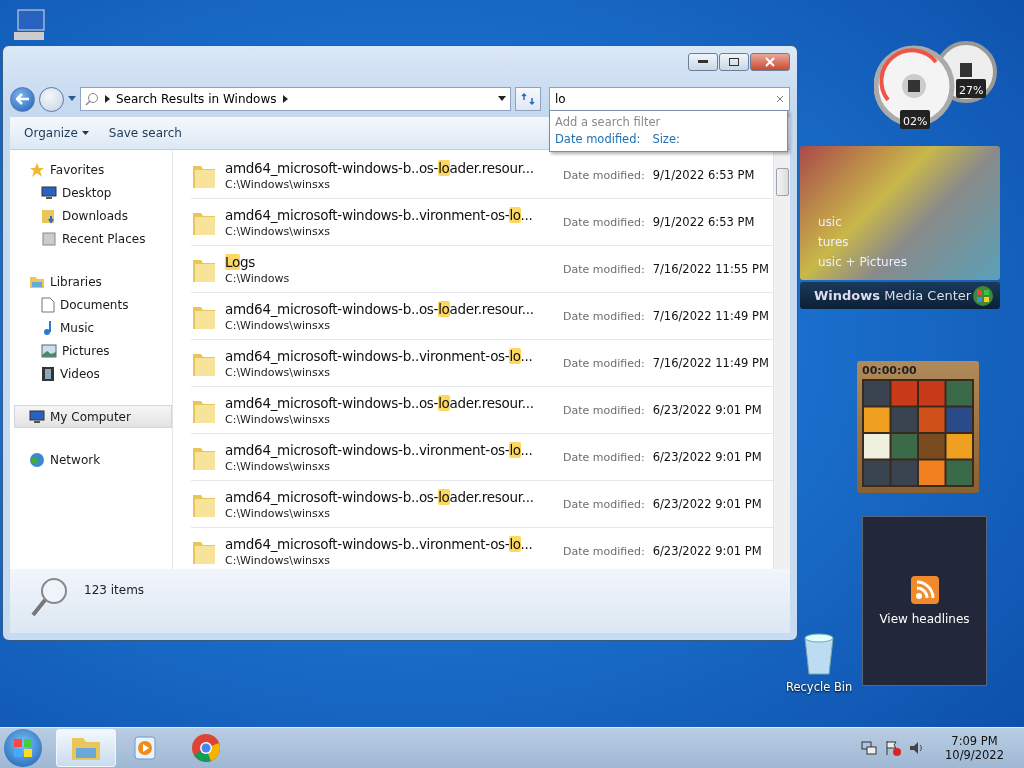  I want to click on refresh-icon, so click(528, 99).